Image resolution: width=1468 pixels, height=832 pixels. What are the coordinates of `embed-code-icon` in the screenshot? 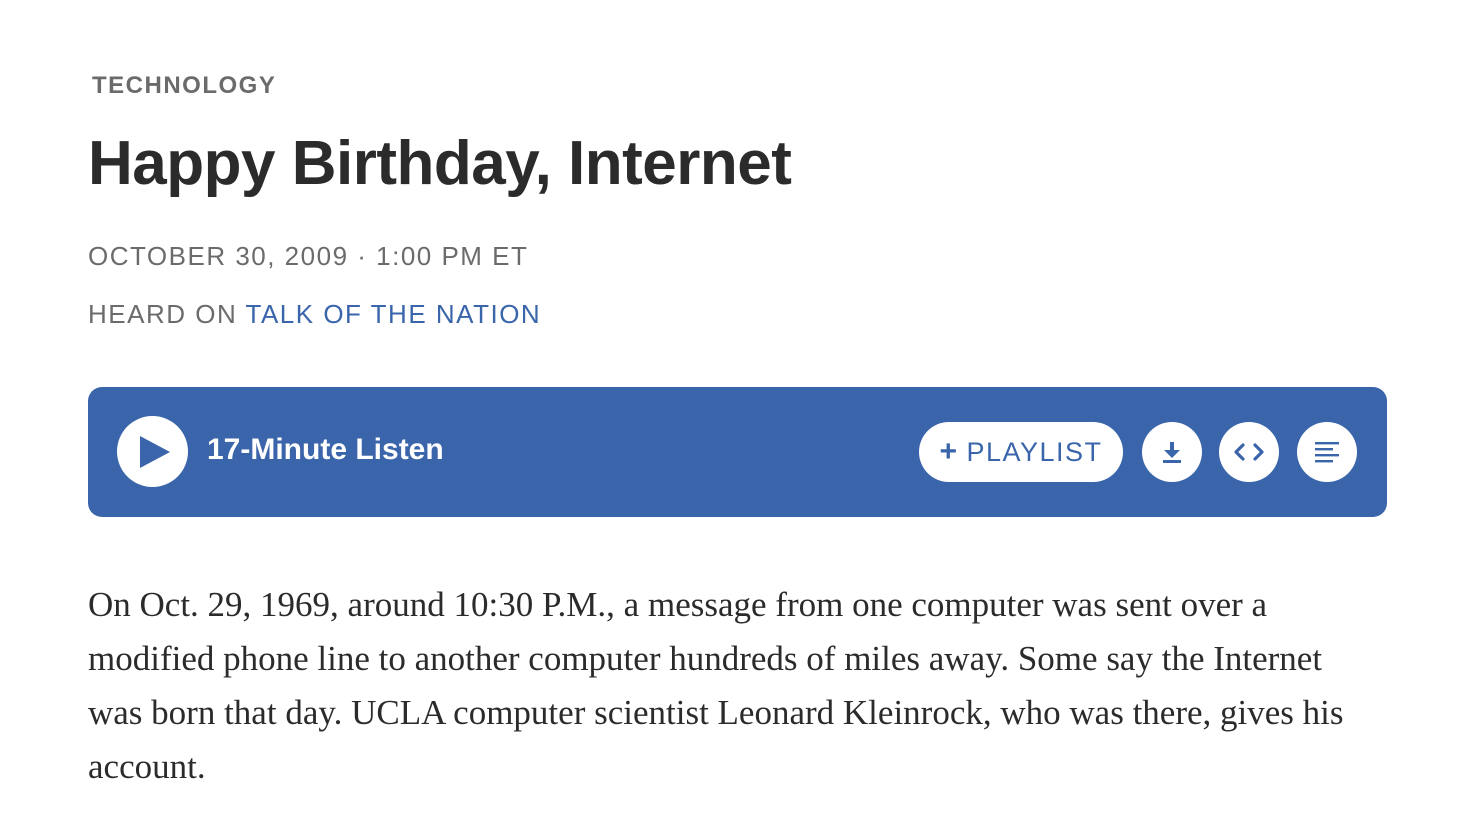 It's located at (1249, 452).